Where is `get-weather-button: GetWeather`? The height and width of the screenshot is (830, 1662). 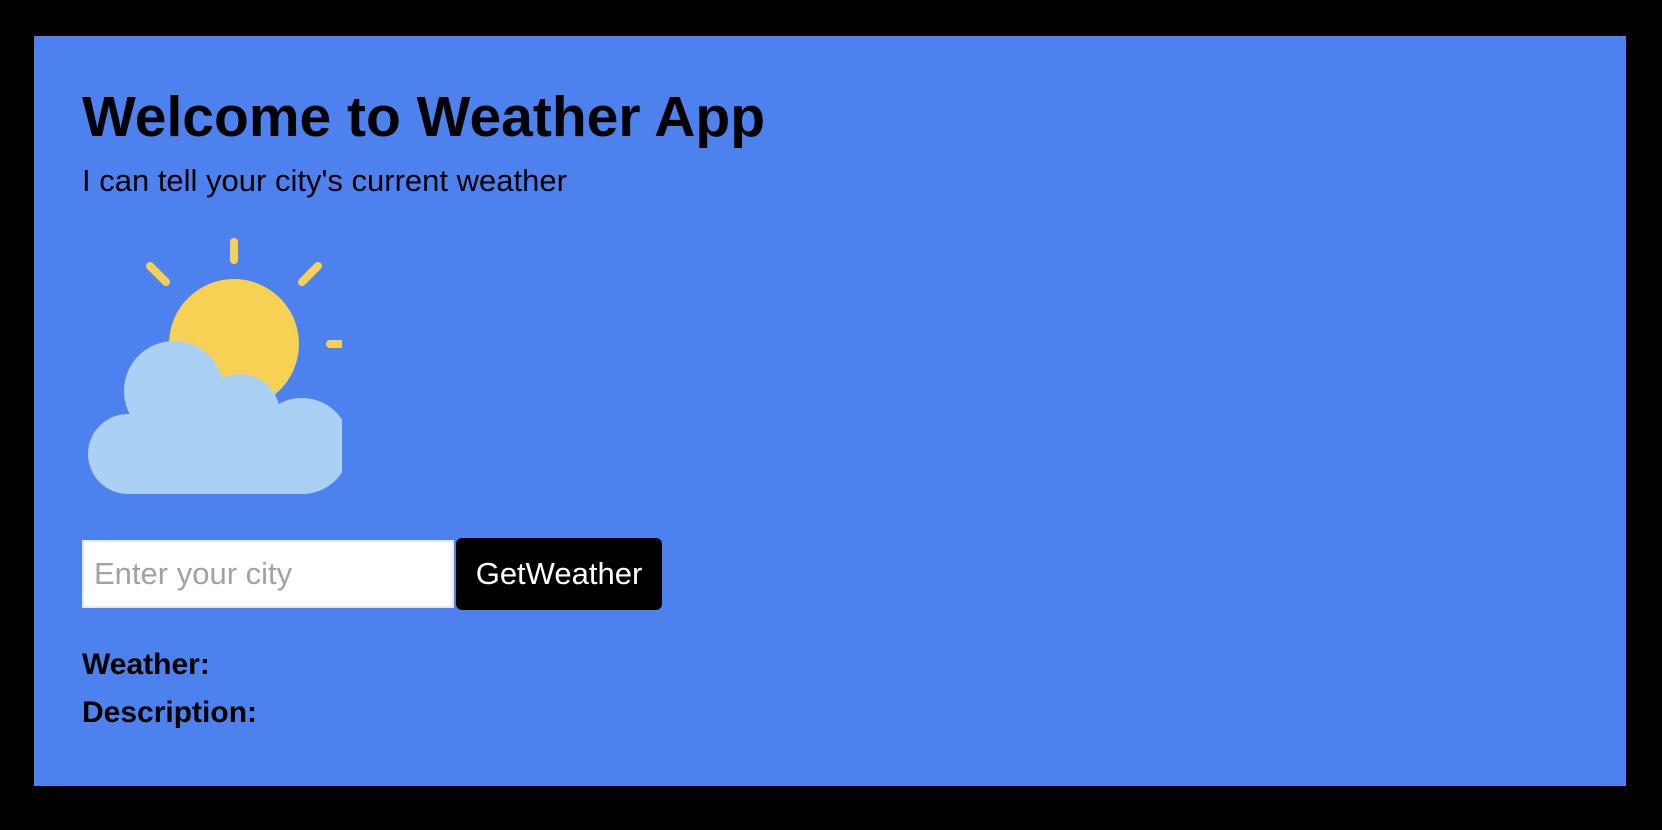 get-weather-button: GetWeather is located at coordinates (559, 574).